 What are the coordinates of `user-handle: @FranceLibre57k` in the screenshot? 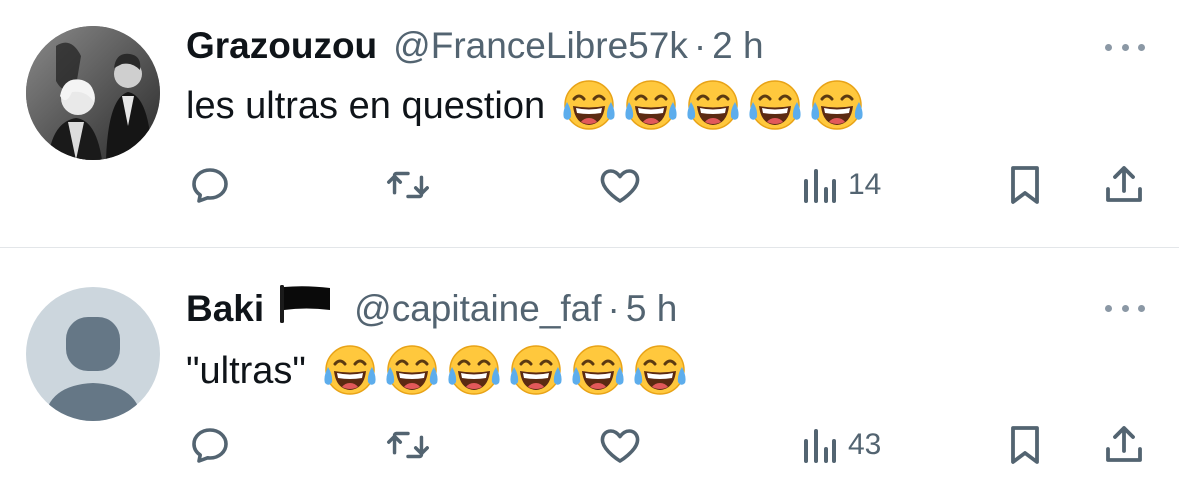 It's located at (540, 46).